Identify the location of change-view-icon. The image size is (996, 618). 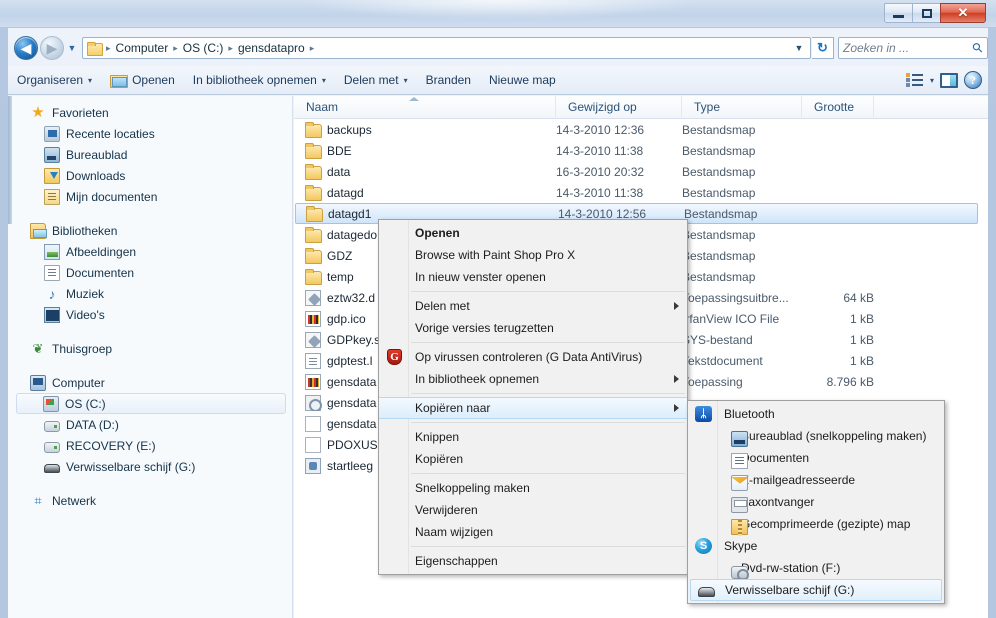
(914, 80).